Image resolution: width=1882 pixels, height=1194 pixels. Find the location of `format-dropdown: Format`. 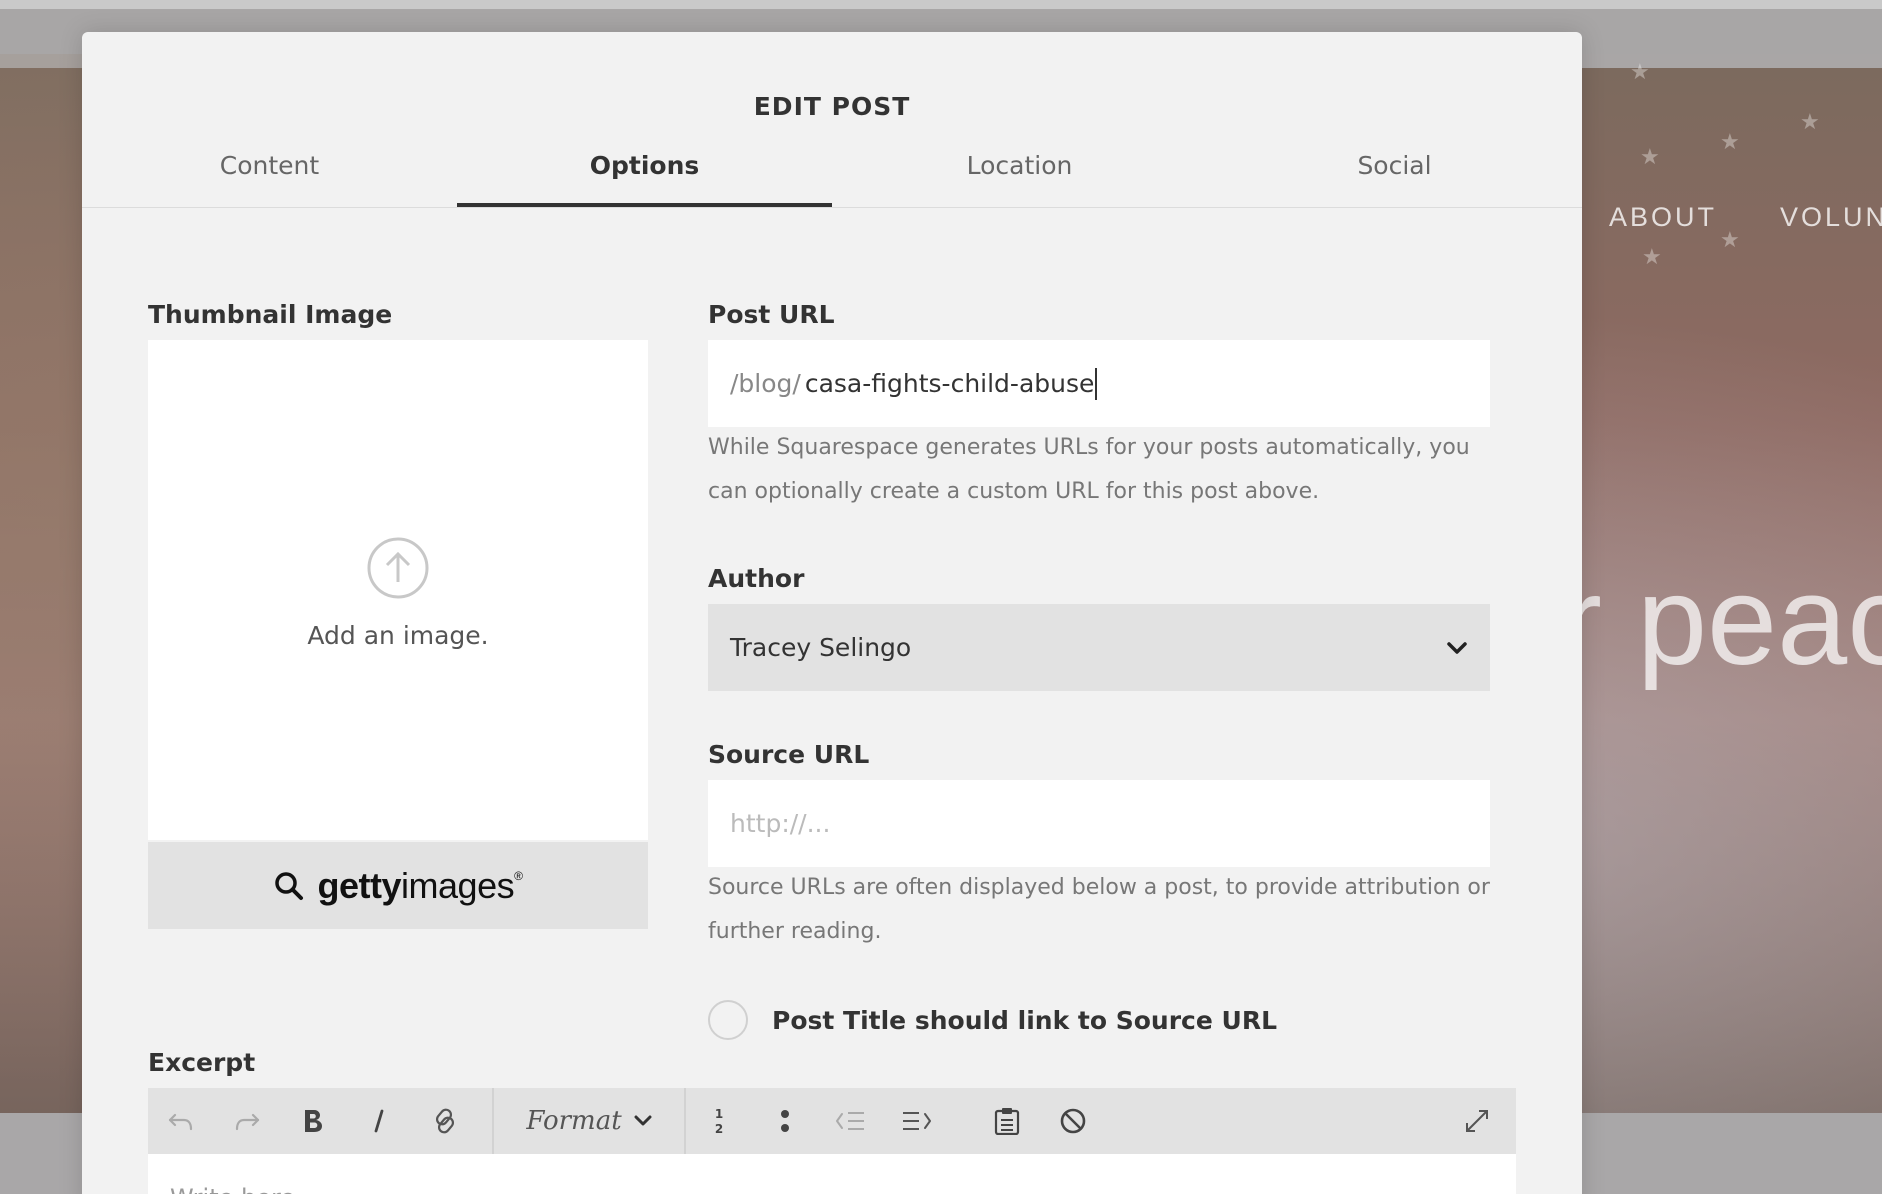

format-dropdown: Format is located at coordinates (589, 1121).